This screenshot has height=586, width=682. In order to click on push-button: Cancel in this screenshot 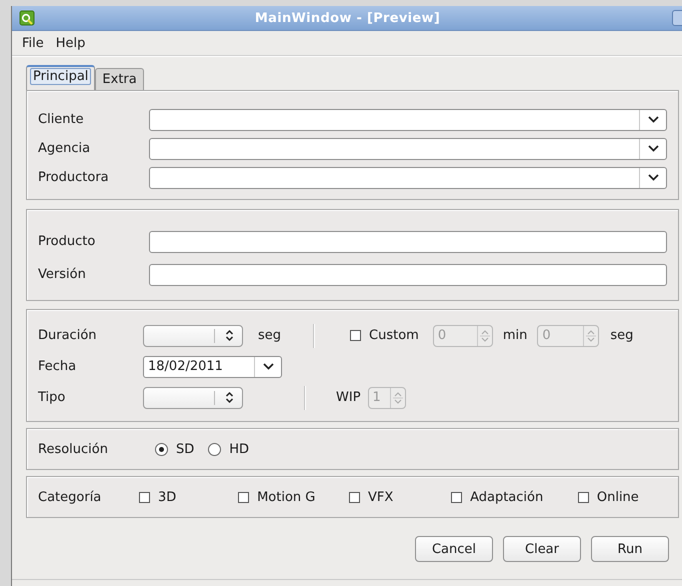, I will do `click(454, 549)`.